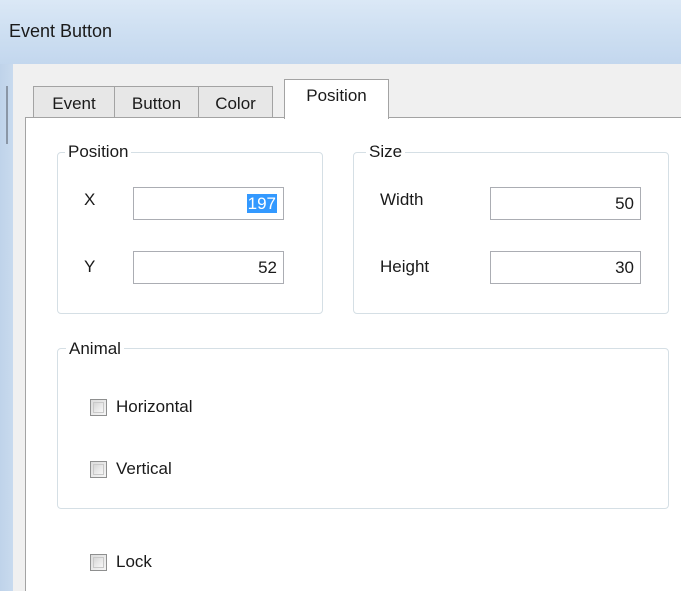 This screenshot has height=591, width=681. What do you see at coordinates (98, 562) in the screenshot?
I see `lock-checkbox` at bounding box center [98, 562].